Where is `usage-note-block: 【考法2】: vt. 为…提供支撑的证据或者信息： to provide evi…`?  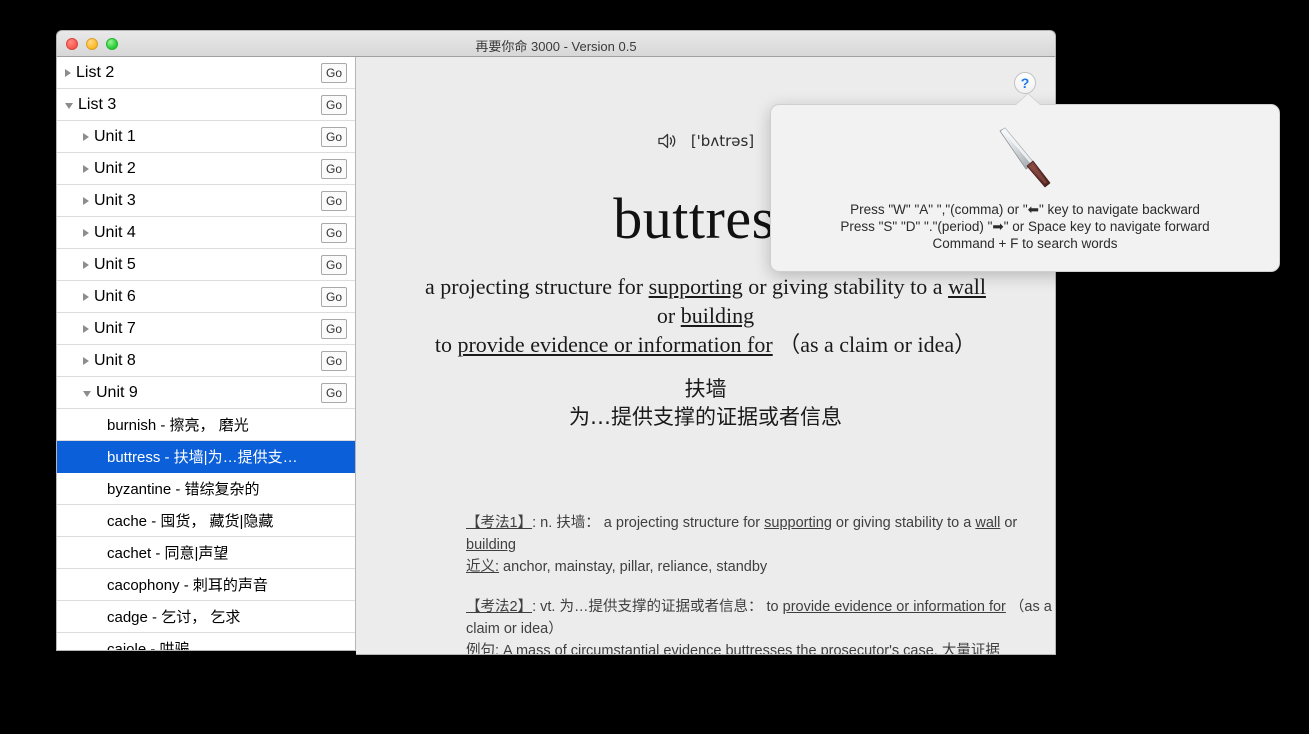
usage-note-block: 【考法2】: vt. 为…提供支撑的证据或者信息： to provide evi… is located at coordinates (760, 625).